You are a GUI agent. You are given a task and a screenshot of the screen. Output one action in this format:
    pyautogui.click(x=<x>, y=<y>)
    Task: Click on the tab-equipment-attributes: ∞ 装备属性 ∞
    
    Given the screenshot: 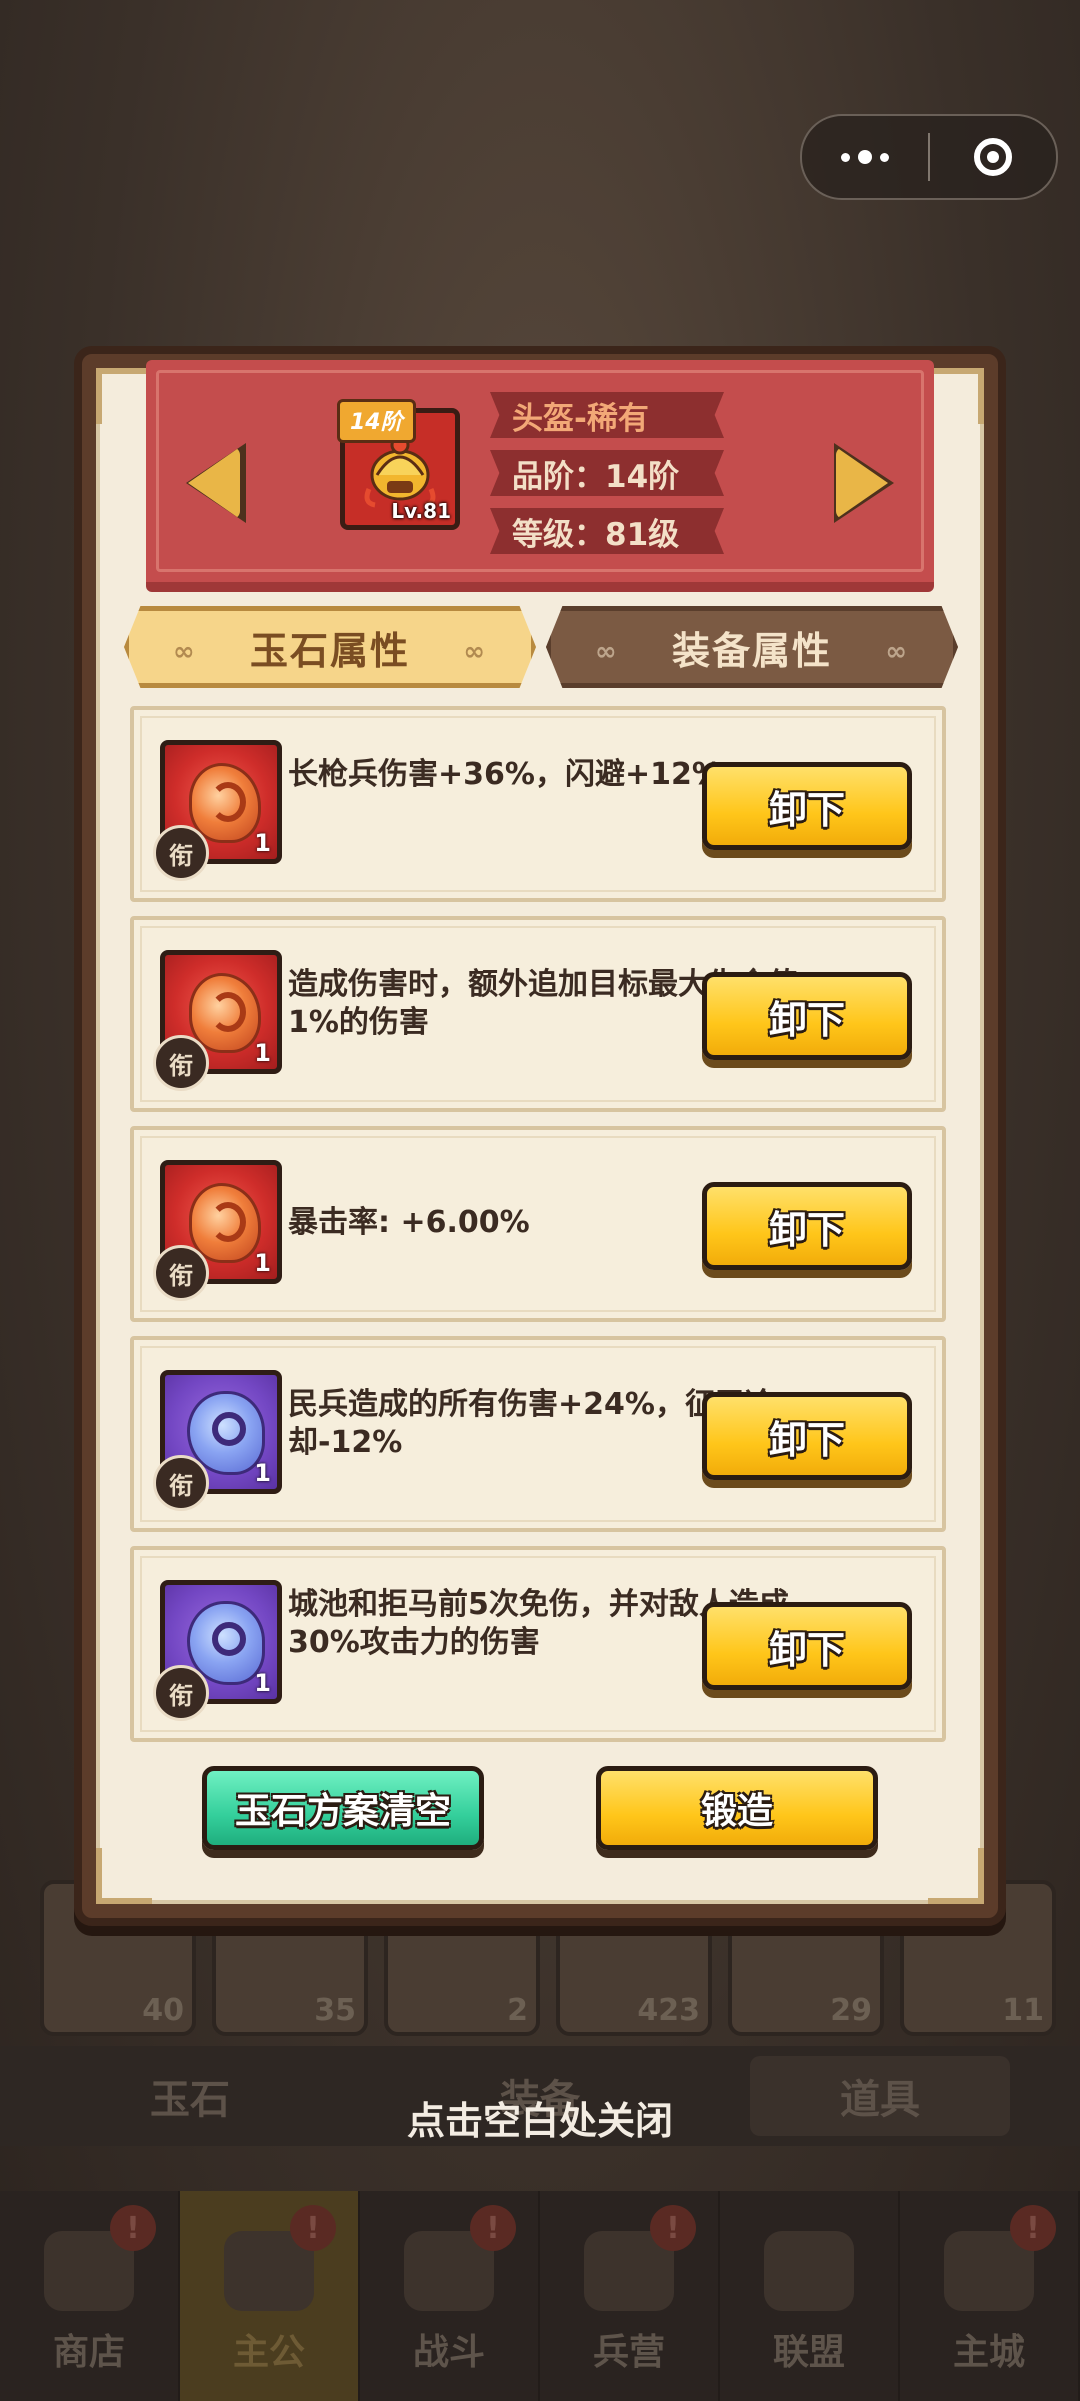 What is the action you would take?
    pyautogui.click(x=752, y=647)
    